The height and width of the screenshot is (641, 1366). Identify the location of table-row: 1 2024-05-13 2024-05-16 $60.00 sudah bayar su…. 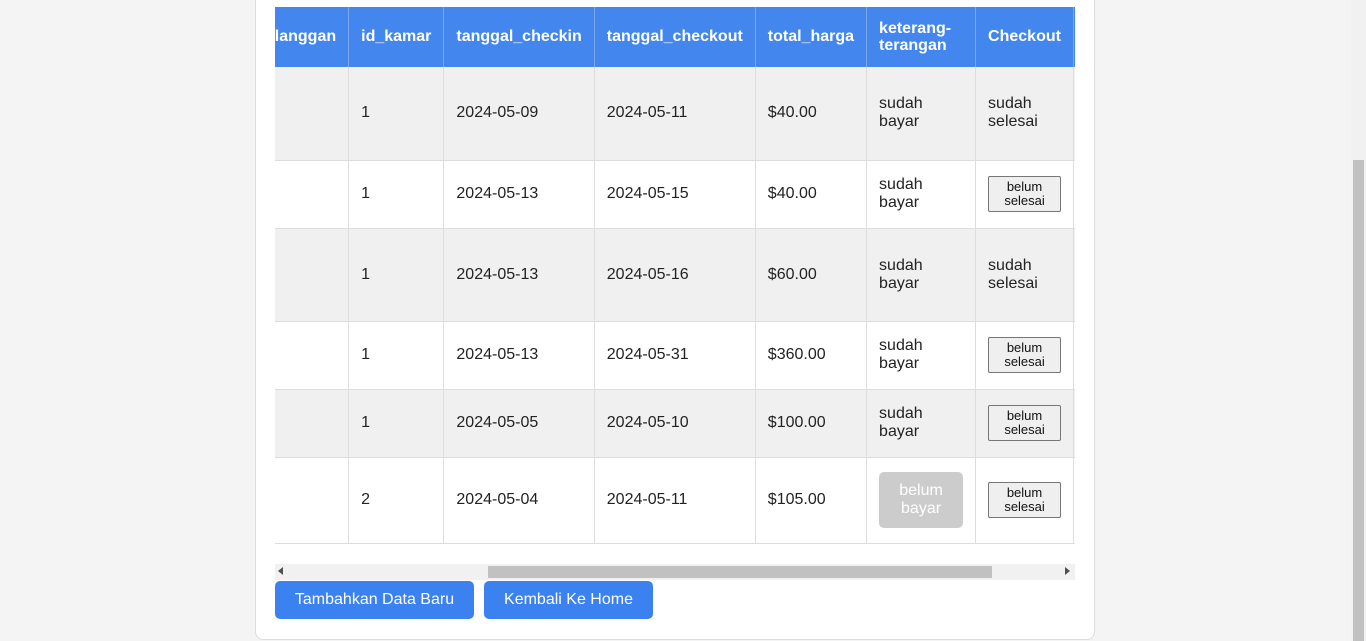
(675, 275).